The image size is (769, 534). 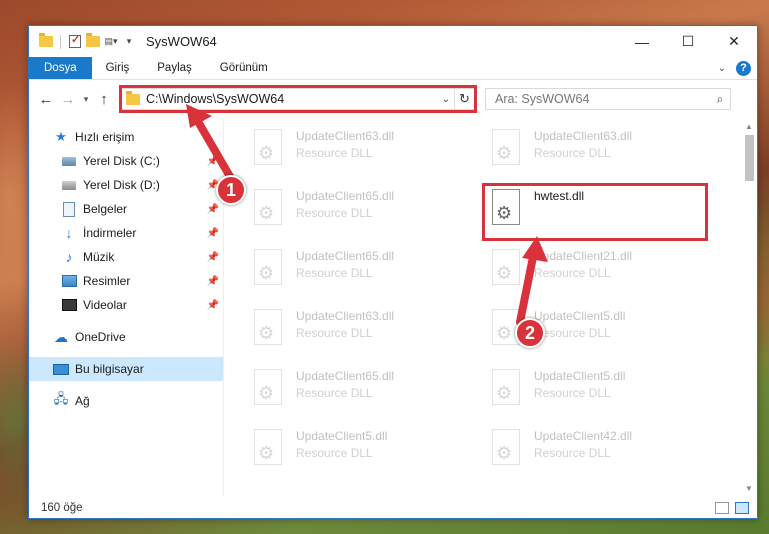 I want to click on music-icon: ♪, so click(x=69, y=257).